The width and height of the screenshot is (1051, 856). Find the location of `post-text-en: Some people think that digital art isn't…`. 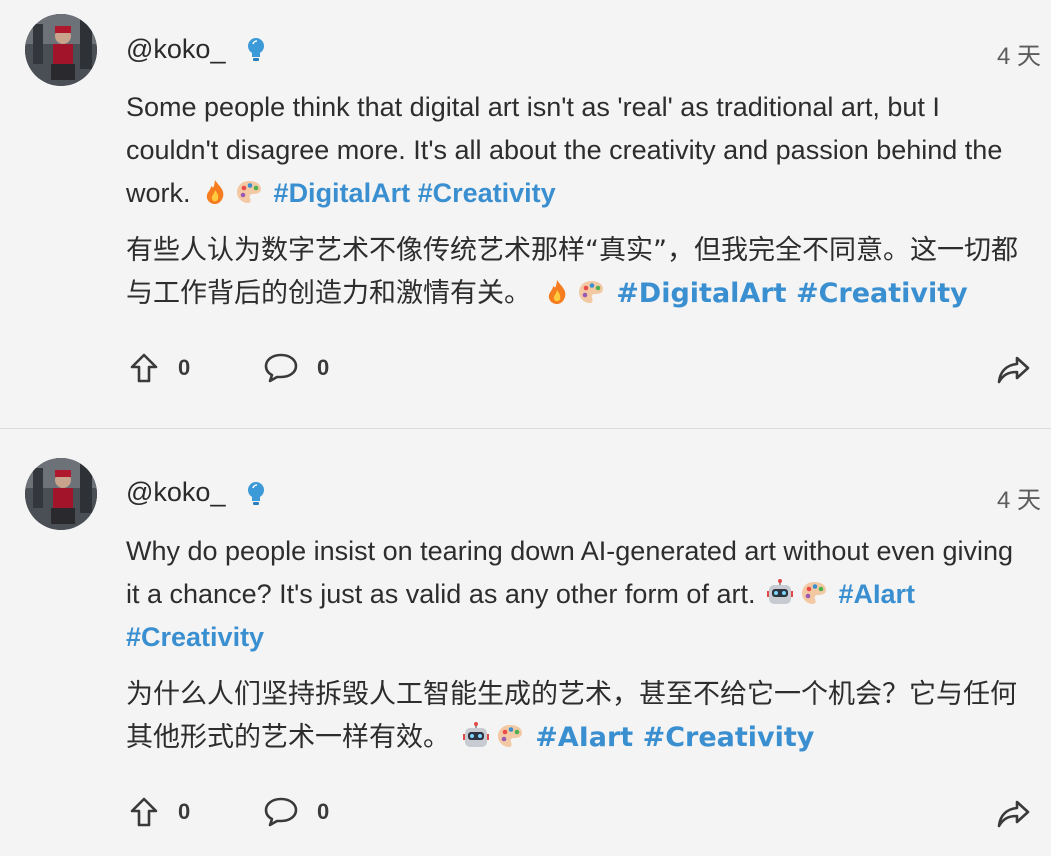

post-text-en: Some people think that digital art isn't… is located at coordinates (576, 150).